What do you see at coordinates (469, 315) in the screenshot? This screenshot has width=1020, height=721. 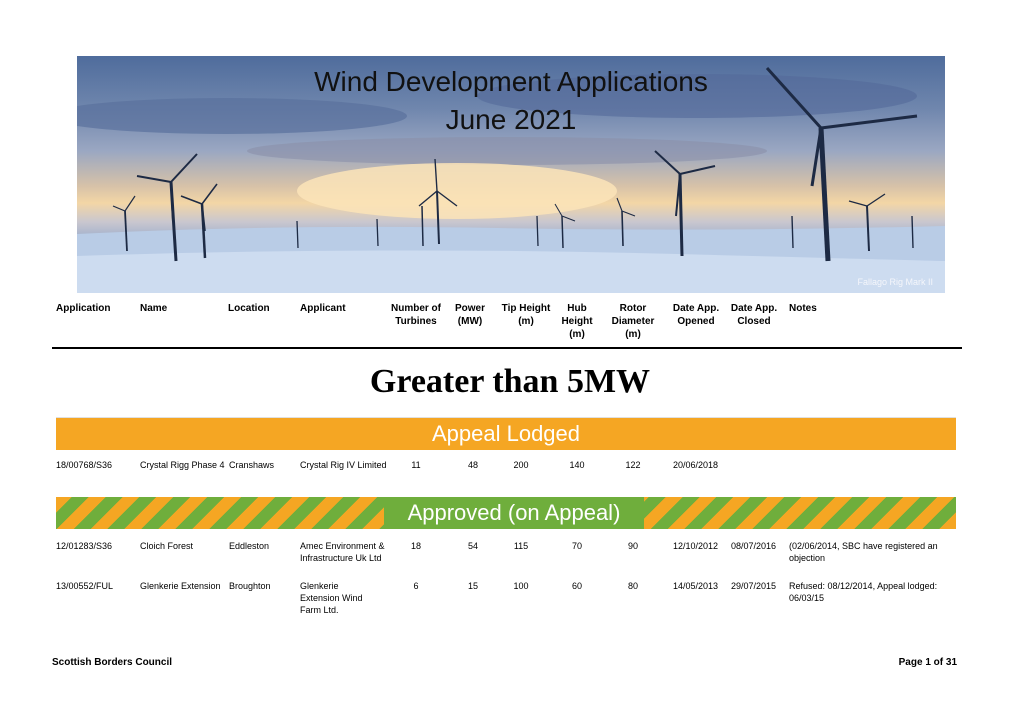 I see `column-header-power: Power (MW)` at bounding box center [469, 315].